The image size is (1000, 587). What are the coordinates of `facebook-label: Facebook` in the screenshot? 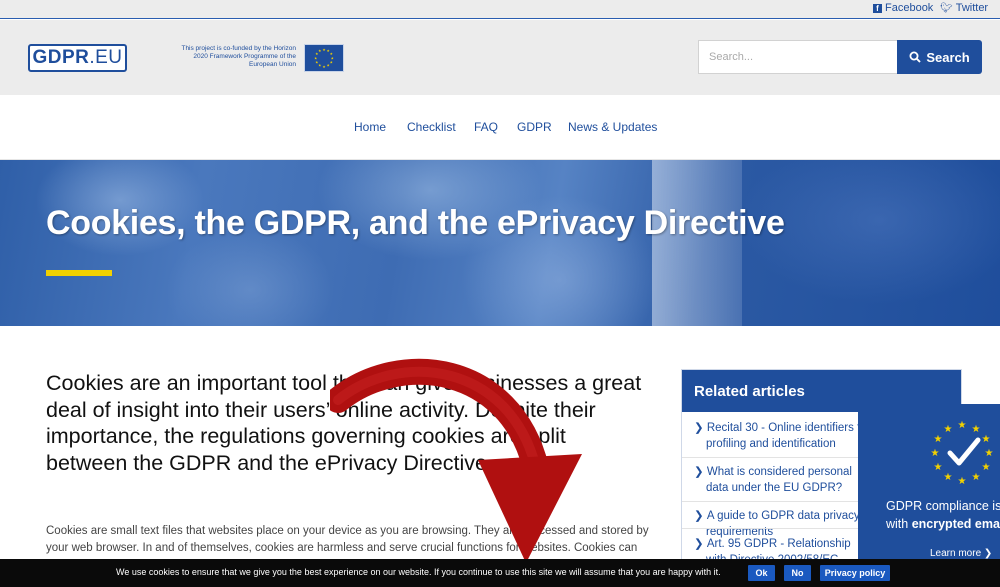 It's located at (909, 8).